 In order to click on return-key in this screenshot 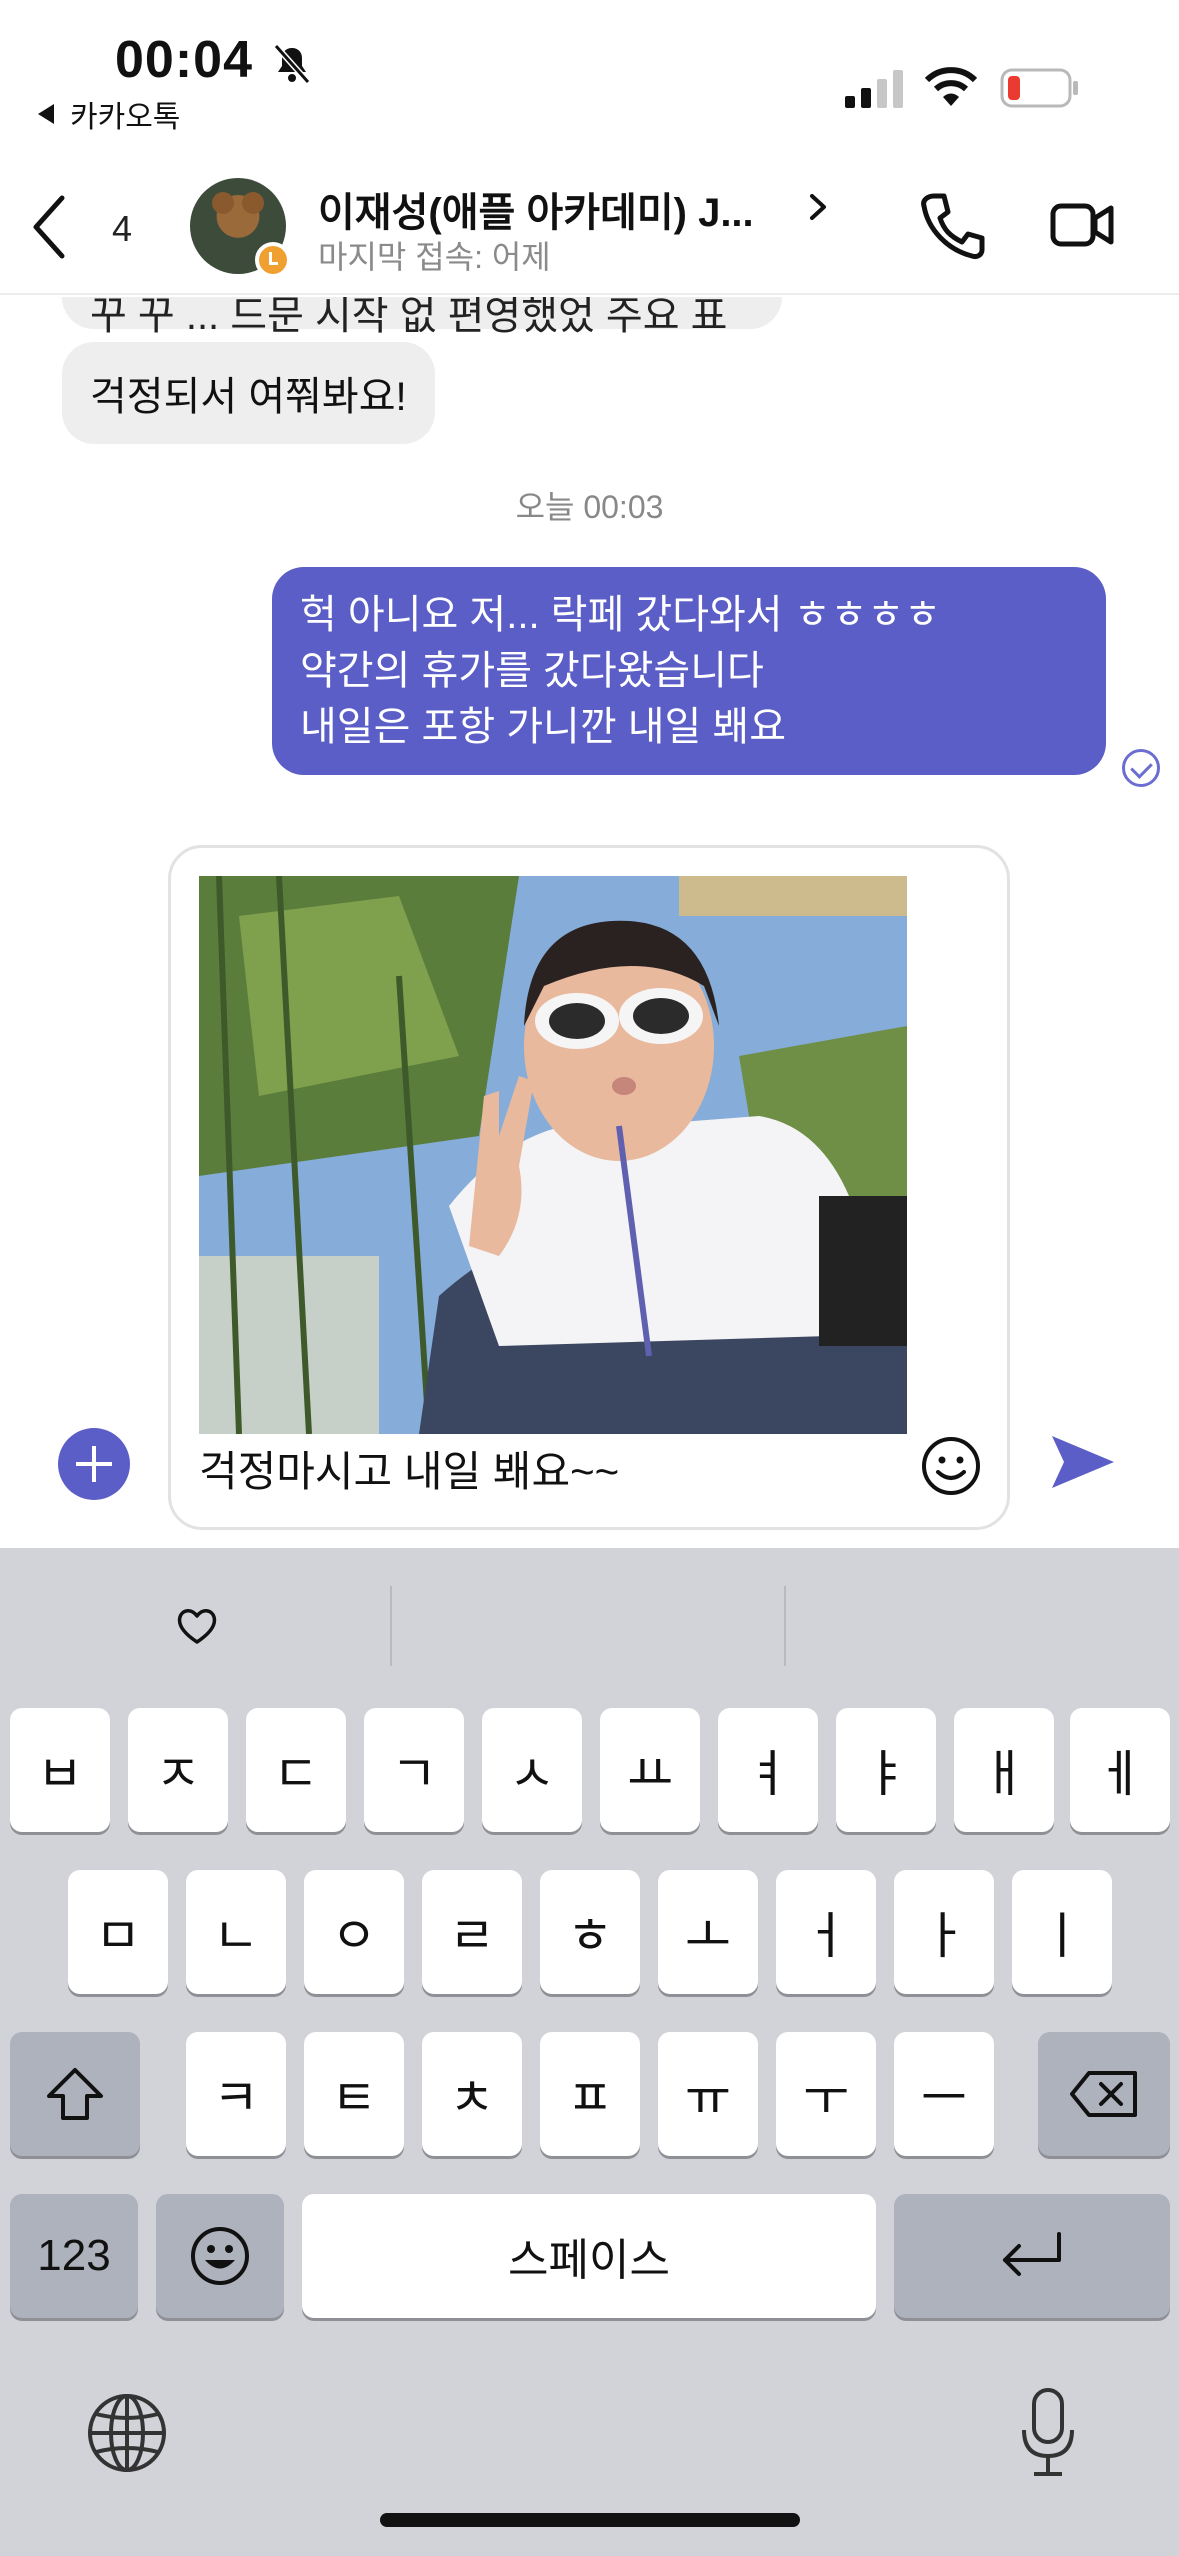, I will do `click(1032, 2256)`.